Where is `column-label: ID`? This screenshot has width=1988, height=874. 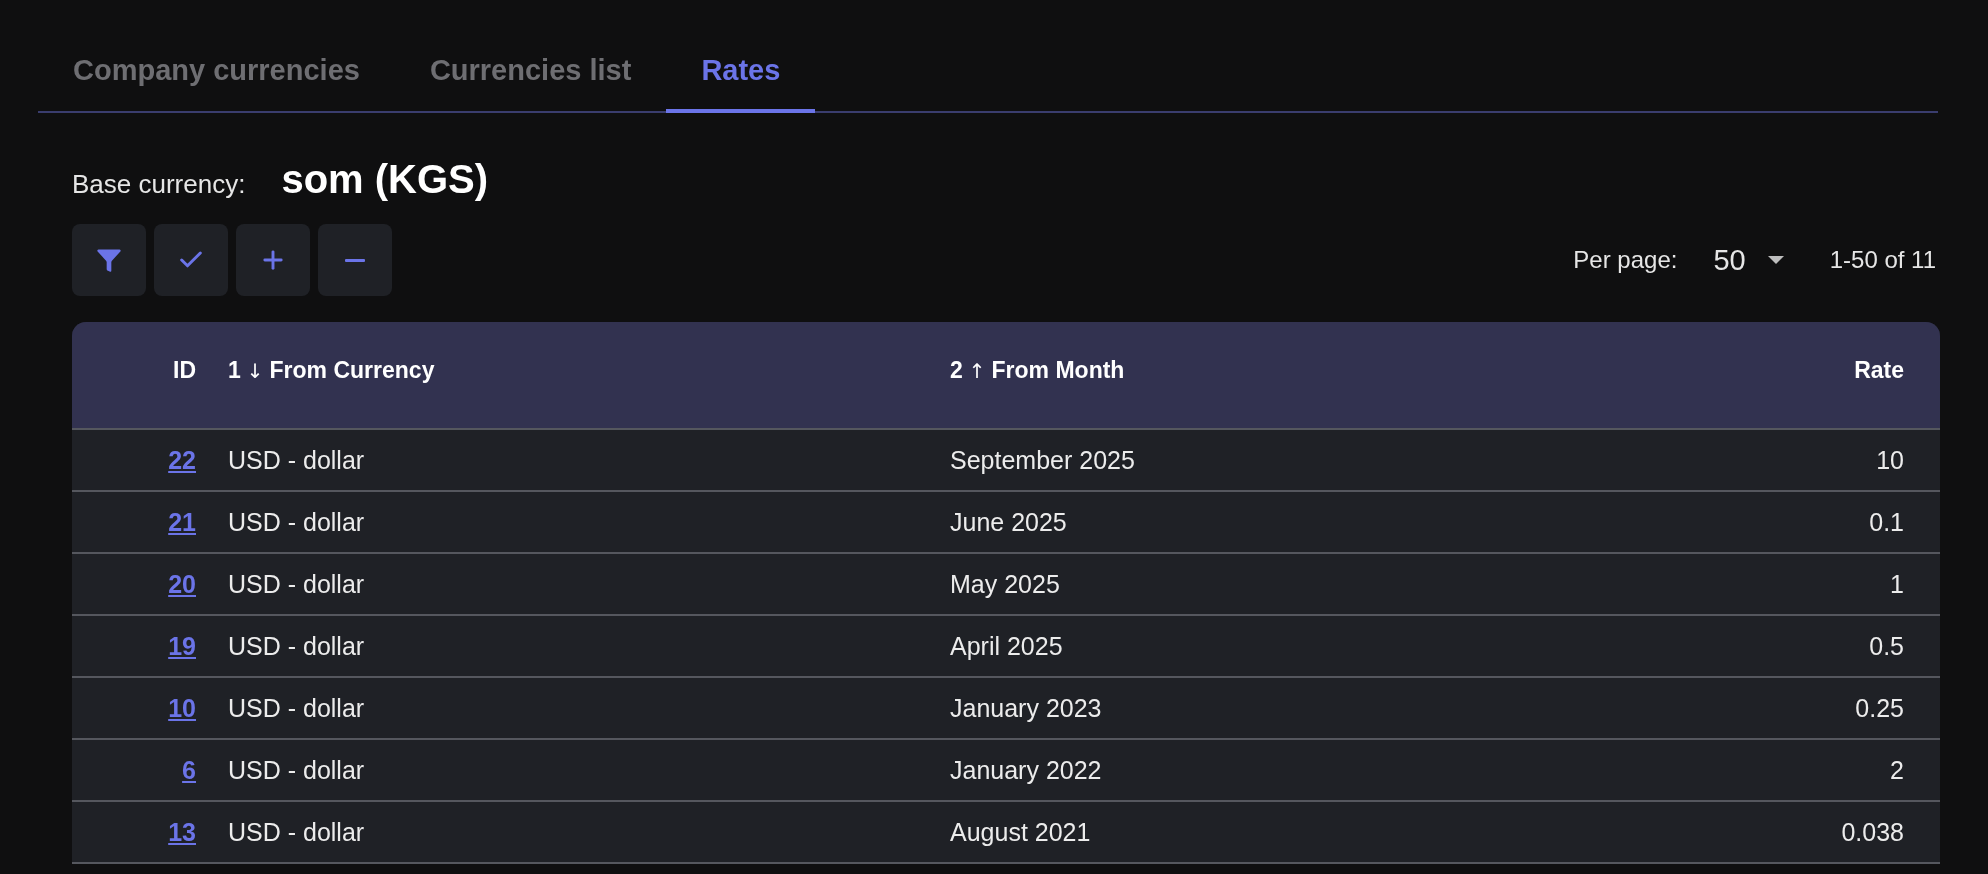
column-label: ID is located at coordinates (184, 370).